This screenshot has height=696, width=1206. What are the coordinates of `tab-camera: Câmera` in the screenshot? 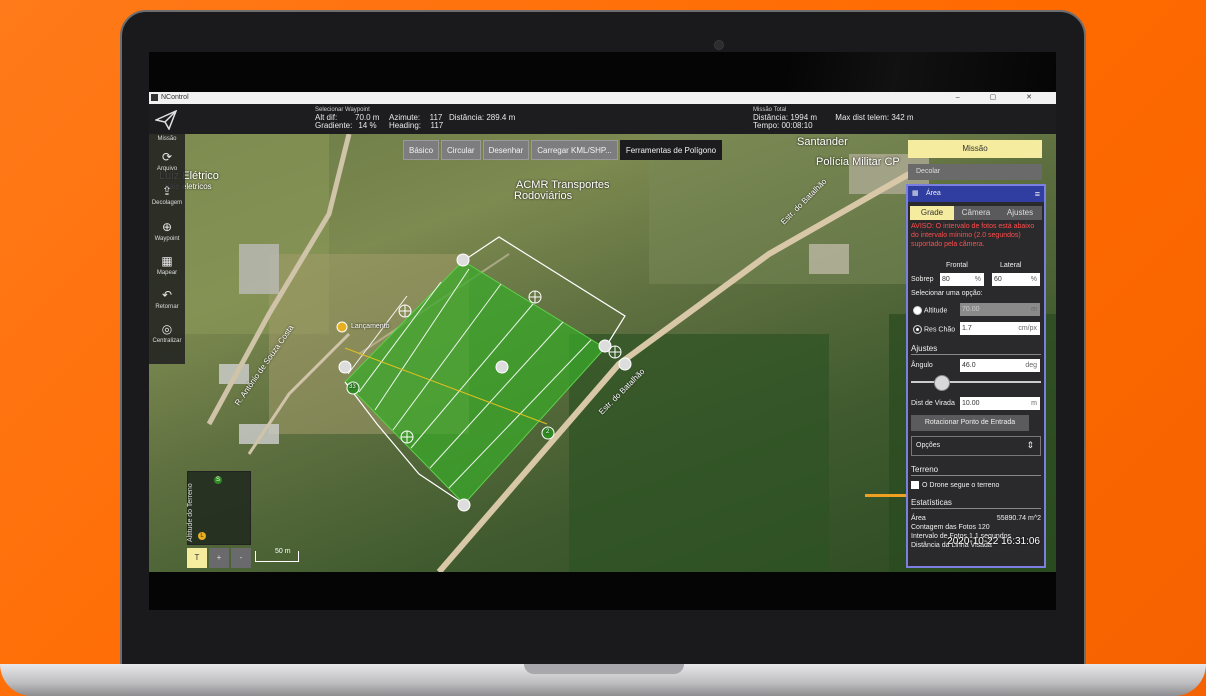 It's located at (976, 213).